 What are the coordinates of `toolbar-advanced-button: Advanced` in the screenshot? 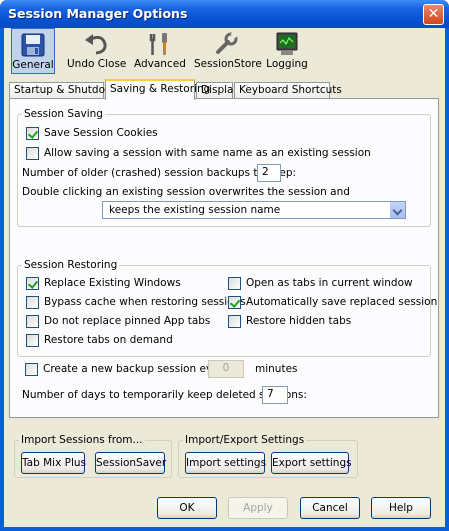 It's located at (160, 51).